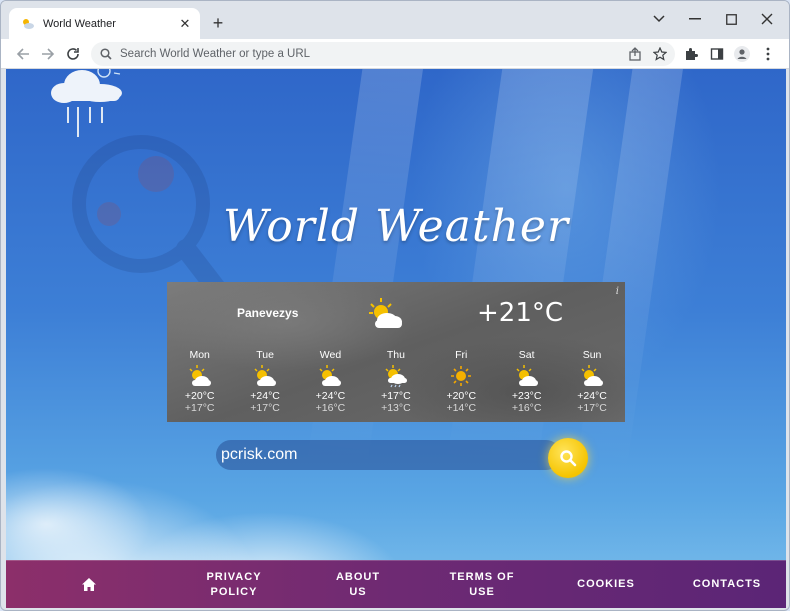 The width and height of the screenshot is (790, 611). What do you see at coordinates (388, 455) in the screenshot?
I see `search-input` at bounding box center [388, 455].